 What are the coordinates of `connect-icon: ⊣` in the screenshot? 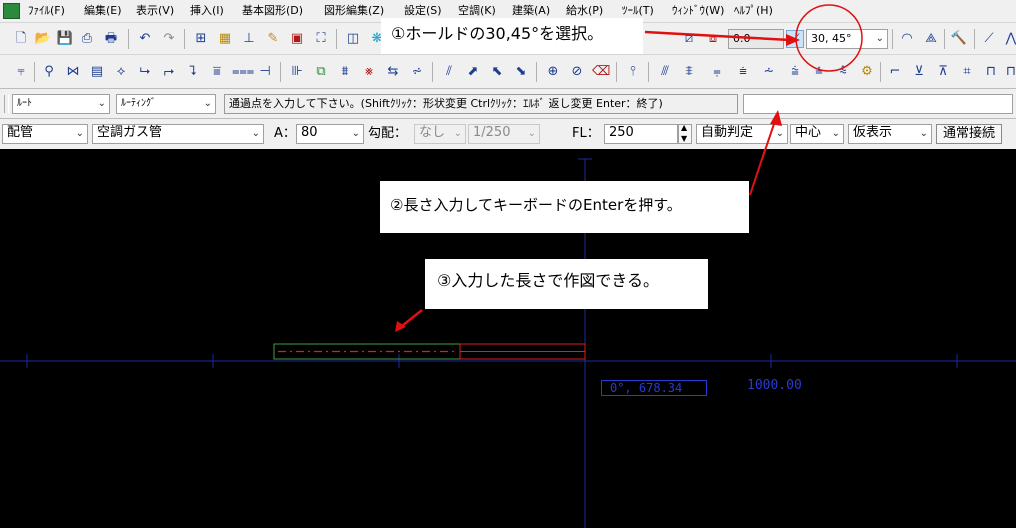 It's located at (265, 72).